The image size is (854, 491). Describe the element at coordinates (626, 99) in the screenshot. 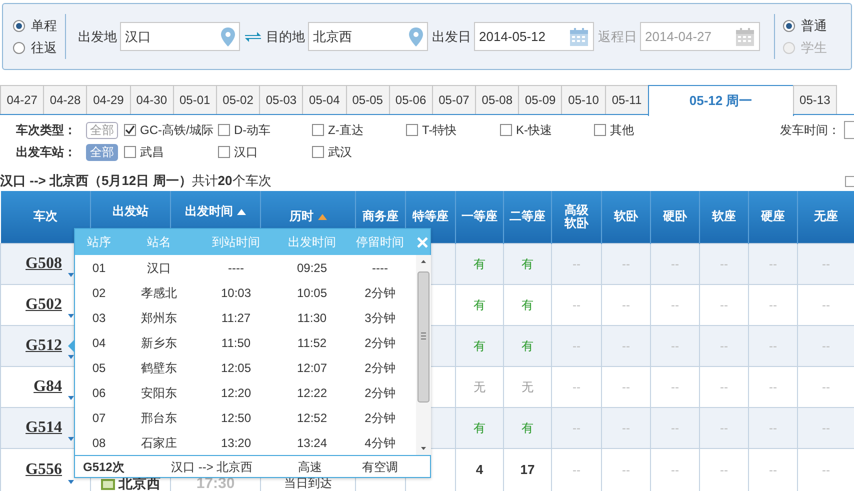

I see `date-tab: 05-11` at that location.